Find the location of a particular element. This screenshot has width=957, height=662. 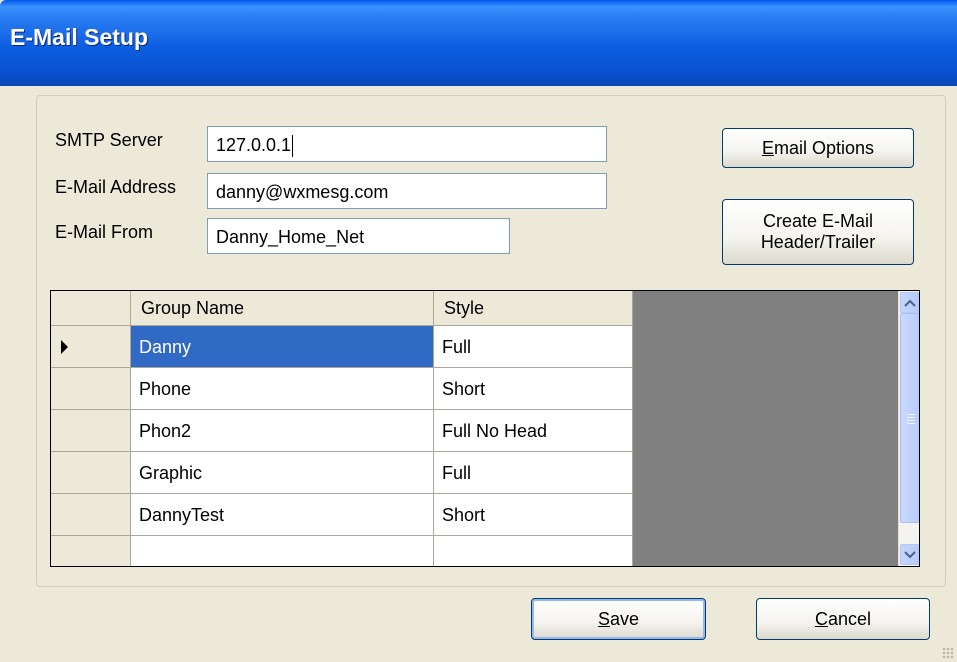

text-caret is located at coordinates (293, 146).